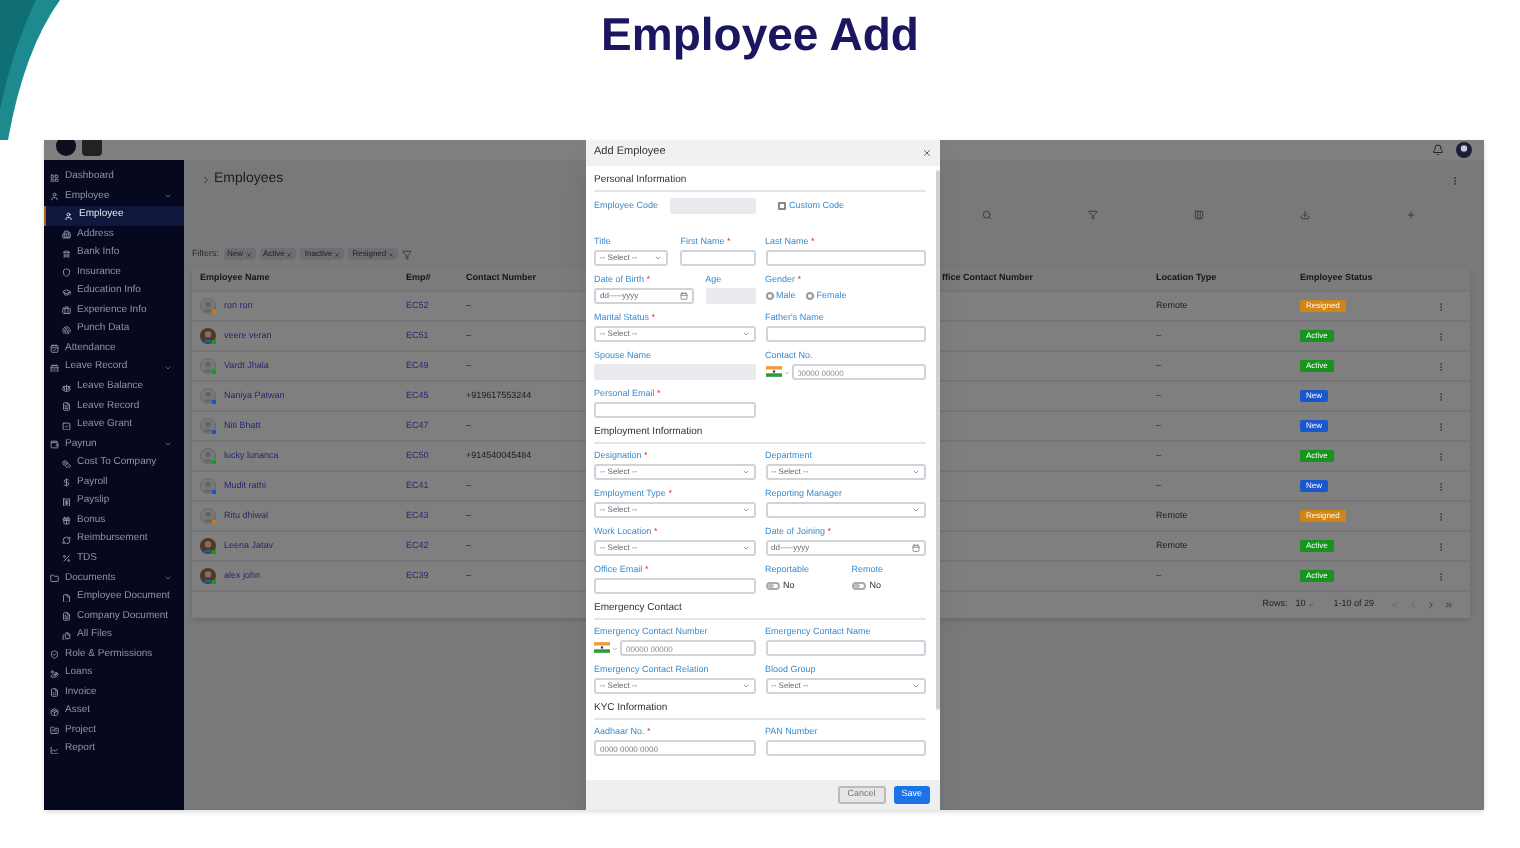 Image resolution: width=1520 pixels, height=848 pixels. What do you see at coordinates (66, 273) in the screenshot?
I see `shield-icon` at bounding box center [66, 273].